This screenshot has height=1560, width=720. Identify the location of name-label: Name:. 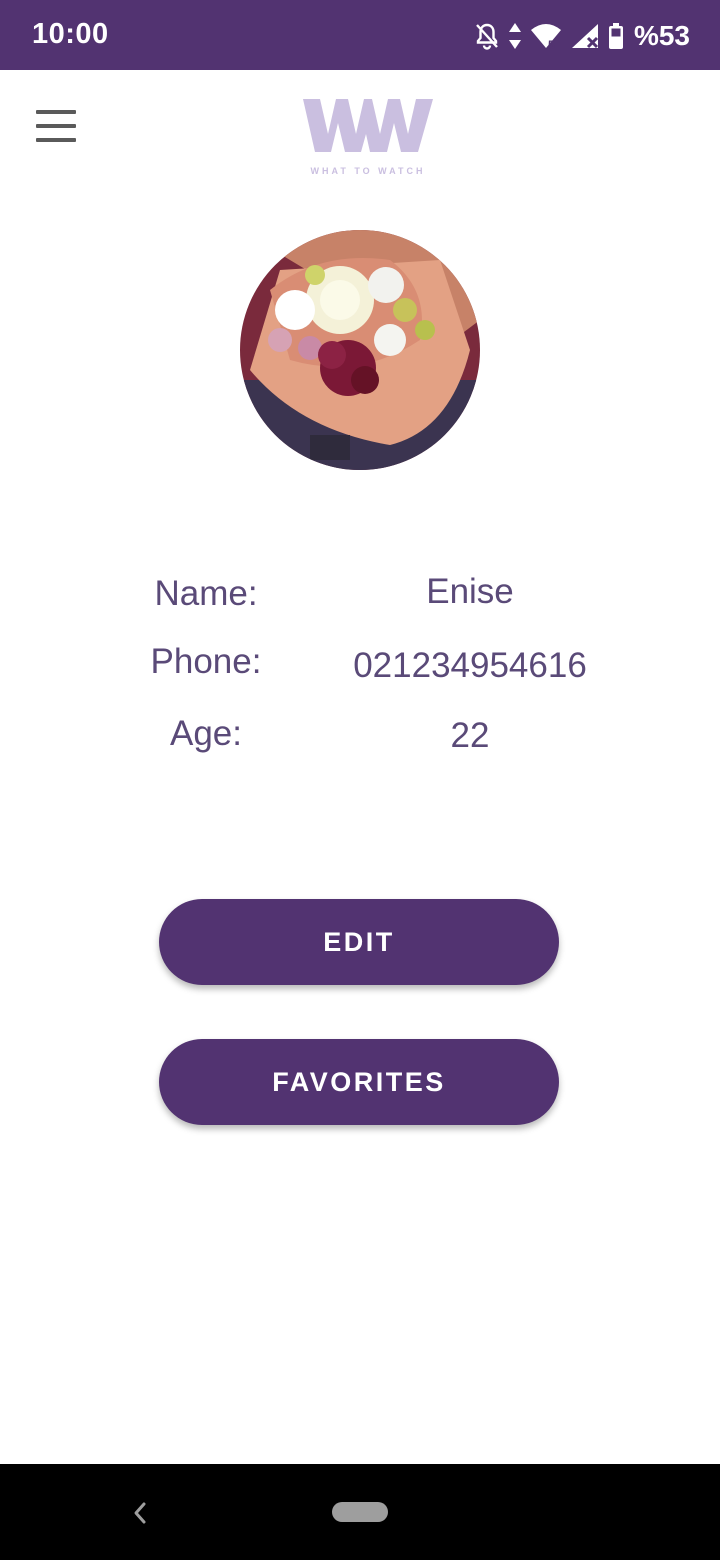
(206, 593).